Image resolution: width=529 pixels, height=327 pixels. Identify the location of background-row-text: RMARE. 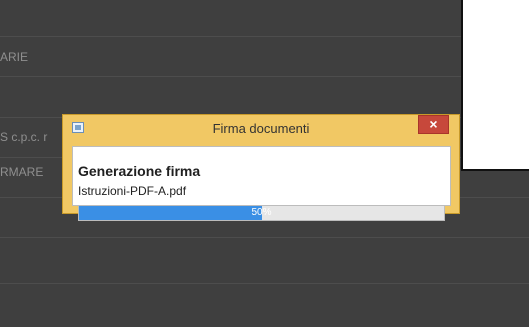
(22, 172).